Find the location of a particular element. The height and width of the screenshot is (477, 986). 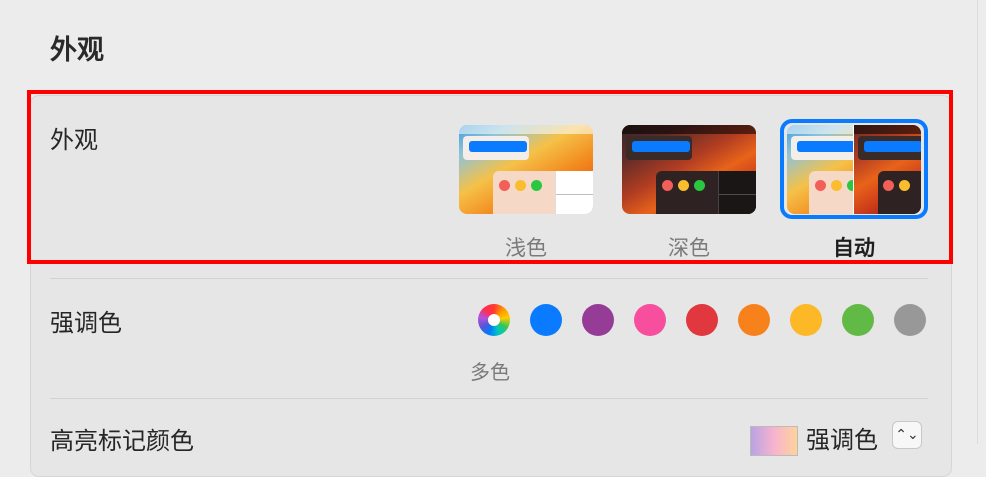

accent-selected-caption: 多色 is located at coordinates (490, 373).